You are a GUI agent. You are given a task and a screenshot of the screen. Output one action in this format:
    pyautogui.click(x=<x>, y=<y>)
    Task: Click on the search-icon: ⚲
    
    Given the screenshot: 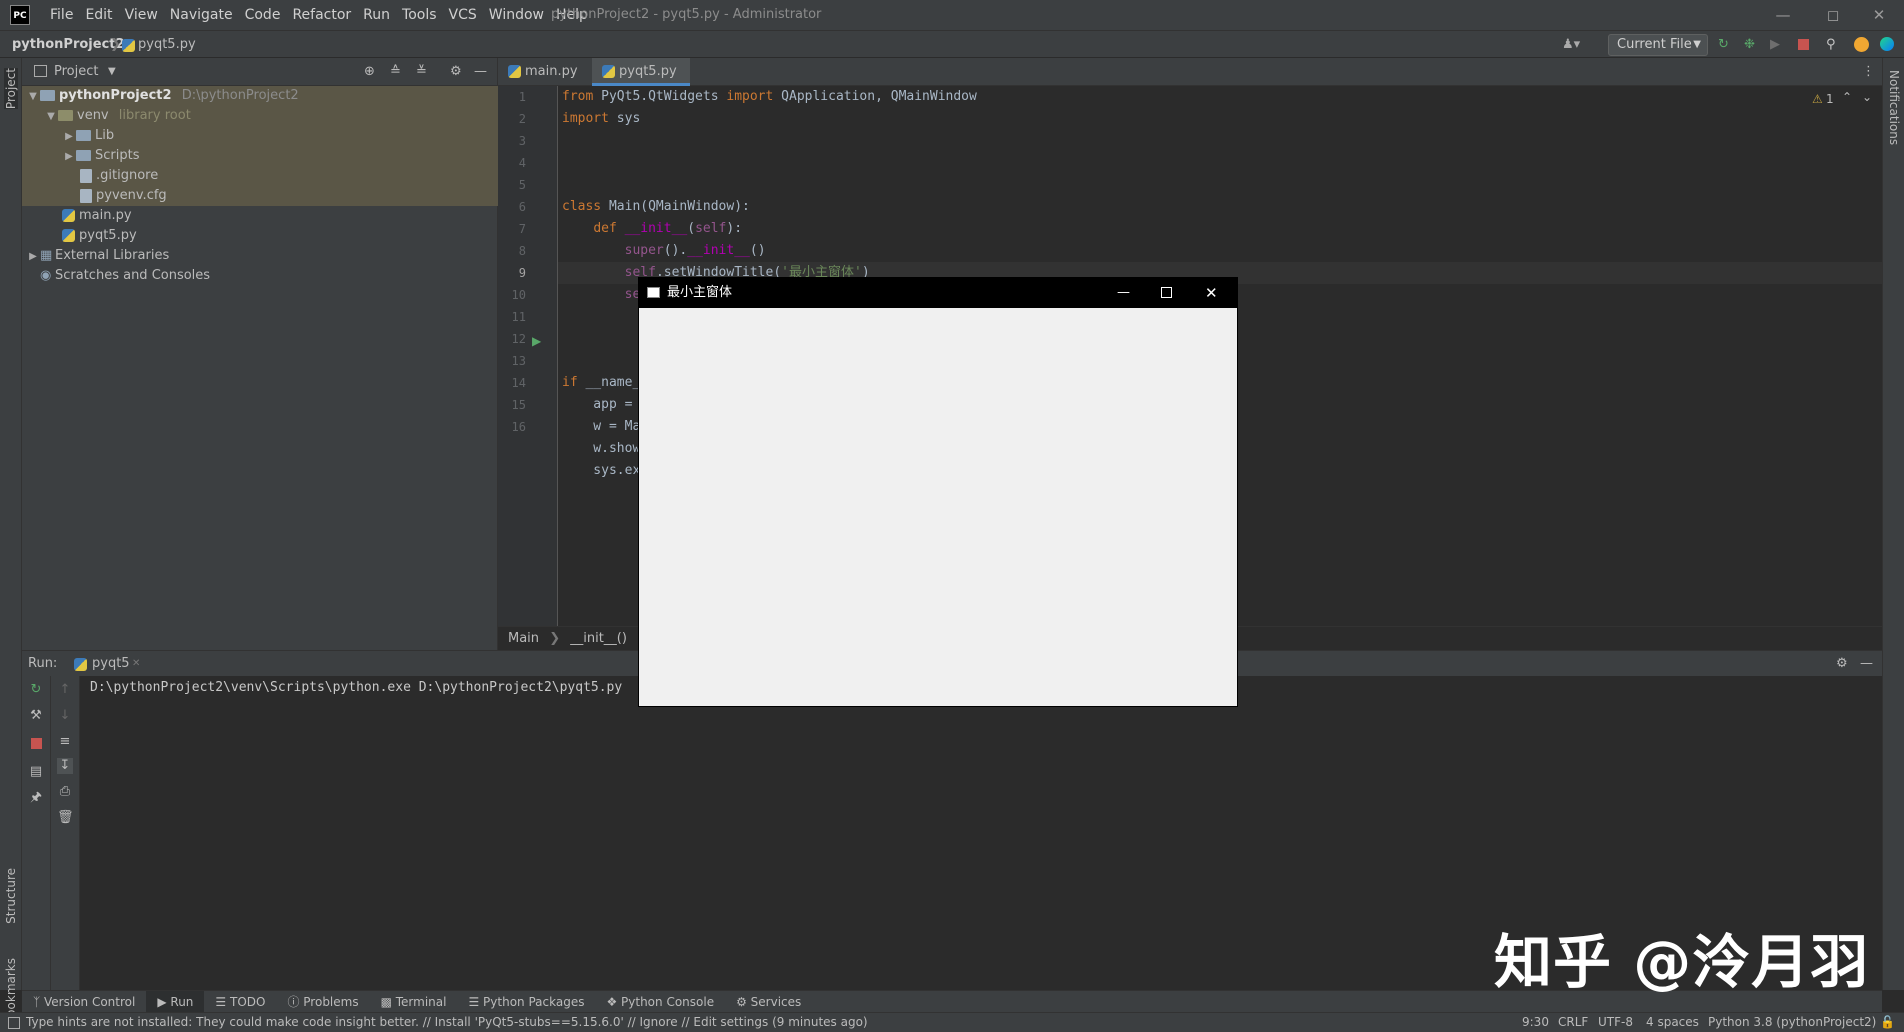 What is the action you would take?
    pyautogui.click(x=1831, y=44)
    